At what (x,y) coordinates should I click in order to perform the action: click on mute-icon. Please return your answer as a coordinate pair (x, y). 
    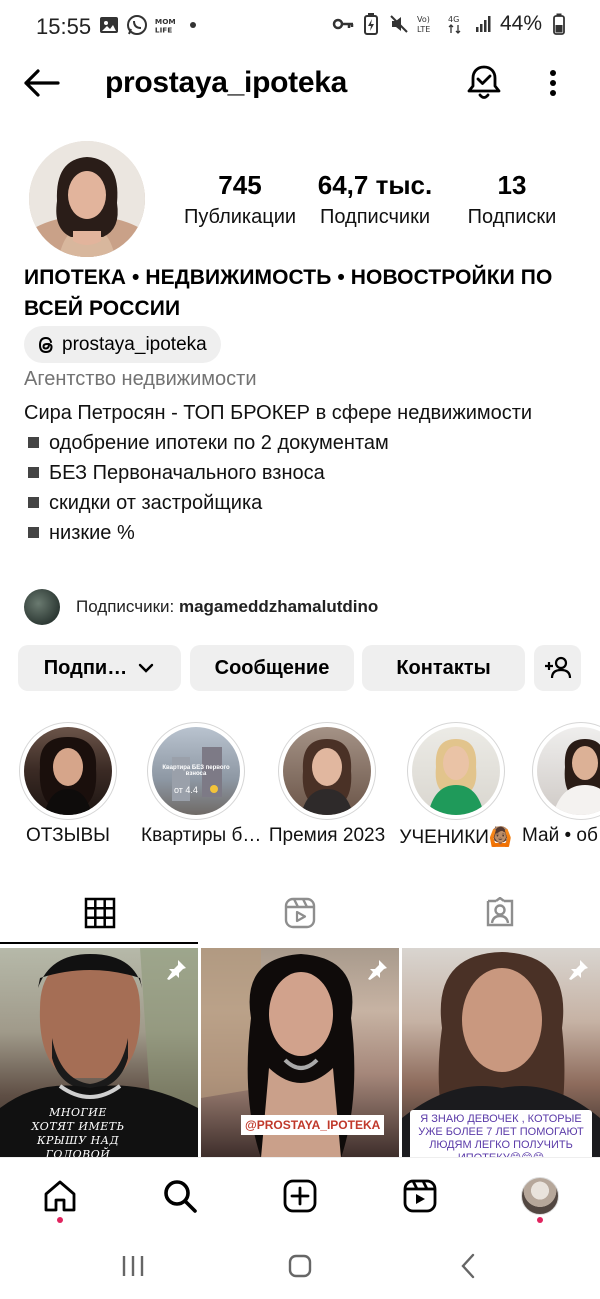
    Looking at the image, I should click on (399, 24).